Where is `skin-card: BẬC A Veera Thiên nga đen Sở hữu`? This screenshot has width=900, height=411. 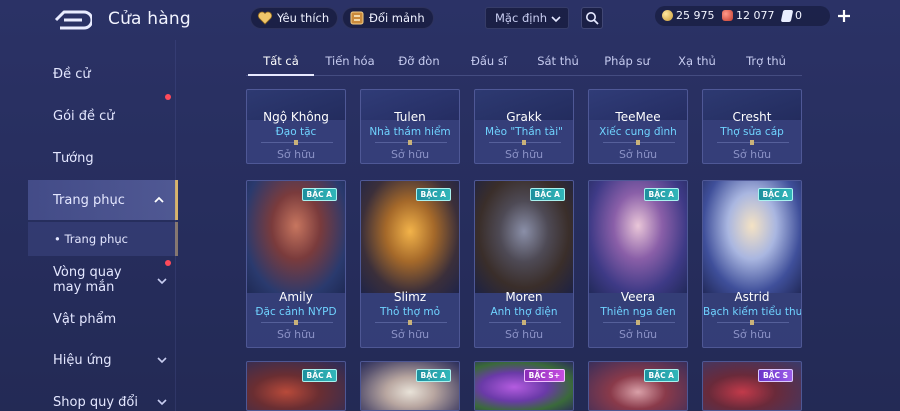
skin-card: BẬC A Veera Thiên nga đen Sở hữu is located at coordinates (638, 264).